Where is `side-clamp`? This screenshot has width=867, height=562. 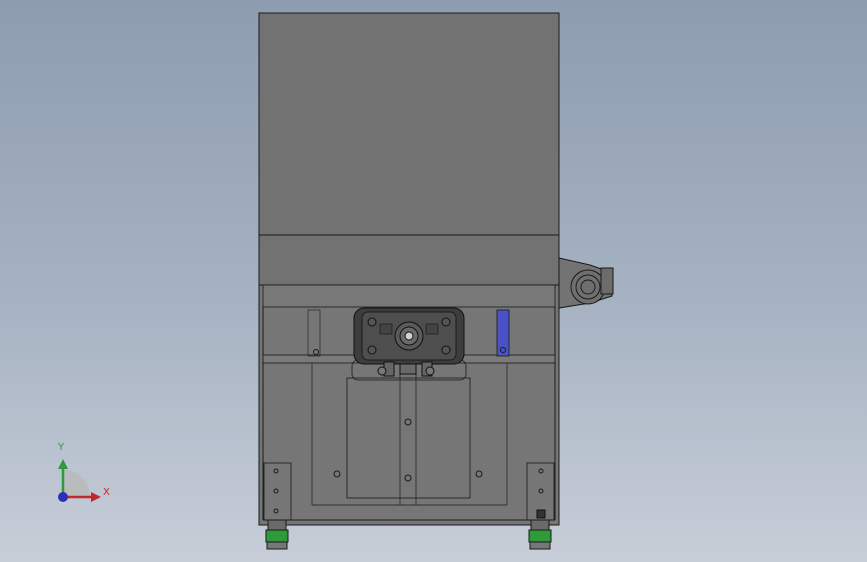
side-clamp is located at coordinates (586, 283).